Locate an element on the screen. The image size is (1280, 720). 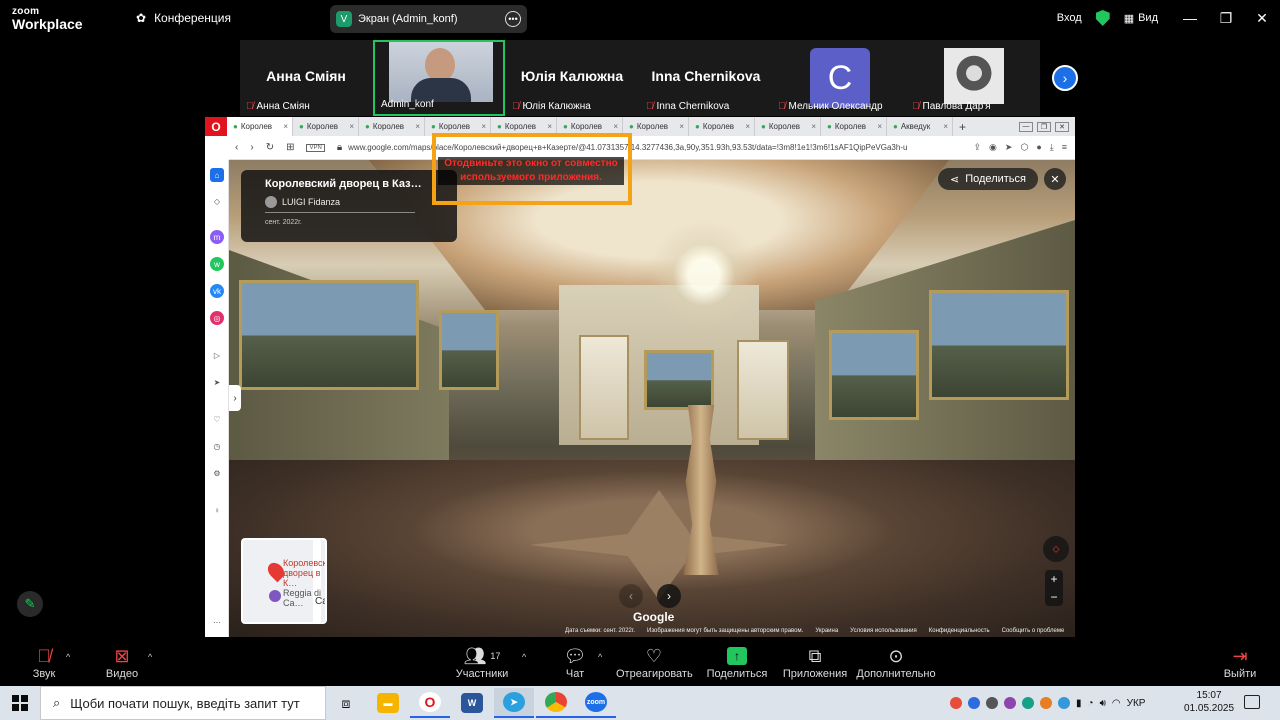
zoom-out-button: − is located at coordinates (1053, 597).